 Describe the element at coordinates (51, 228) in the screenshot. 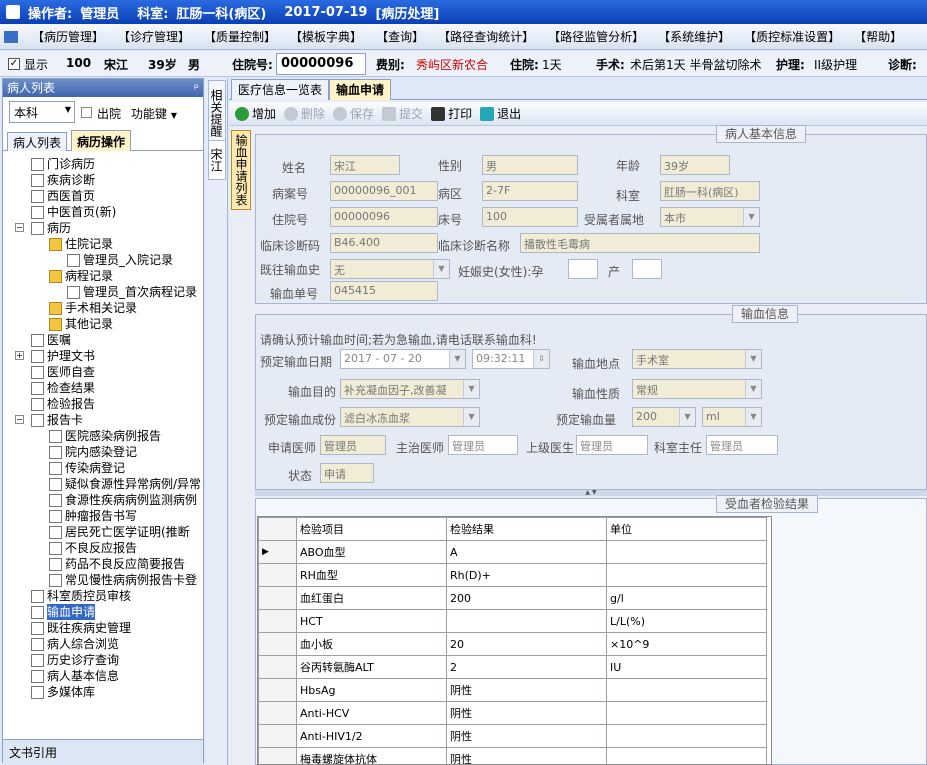

I see `tree-item: 病历` at that location.